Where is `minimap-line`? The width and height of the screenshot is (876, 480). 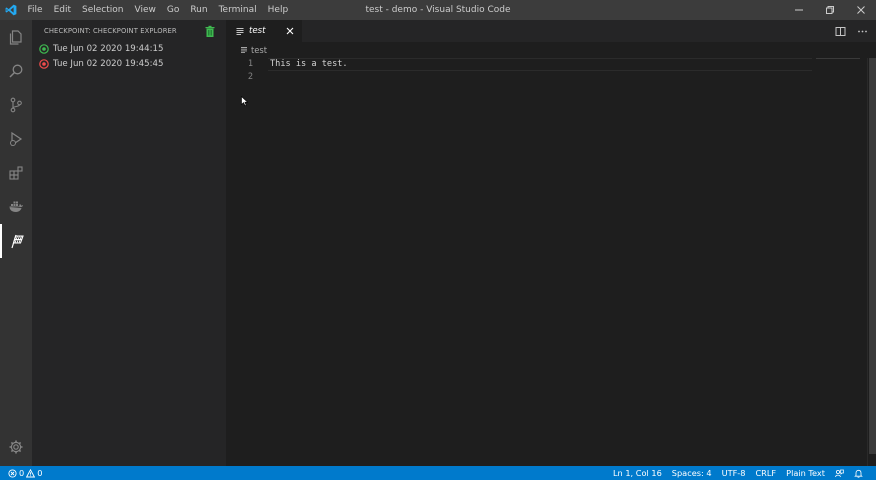 minimap-line is located at coordinates (838, 58).